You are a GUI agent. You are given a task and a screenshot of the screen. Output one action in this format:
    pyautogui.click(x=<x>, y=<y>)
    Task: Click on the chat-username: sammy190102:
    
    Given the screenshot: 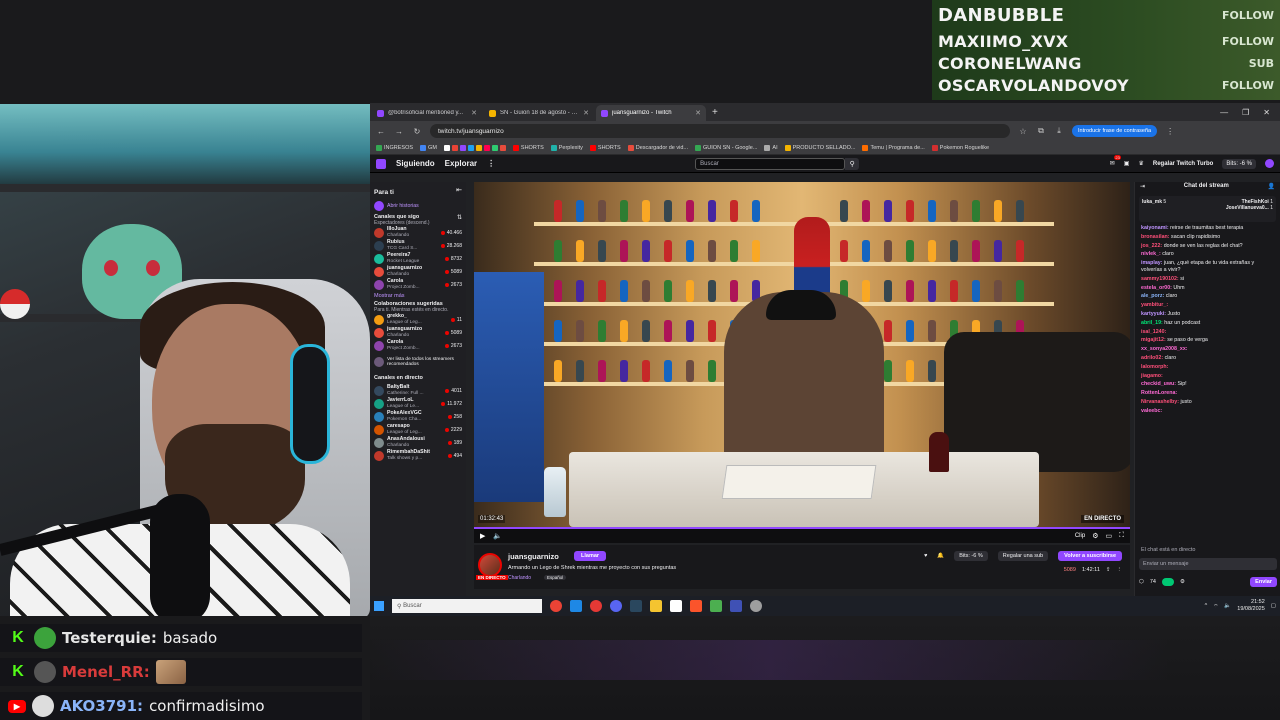 What is the action you would take?
    pyautogui.click(x=1160, y=279)
    